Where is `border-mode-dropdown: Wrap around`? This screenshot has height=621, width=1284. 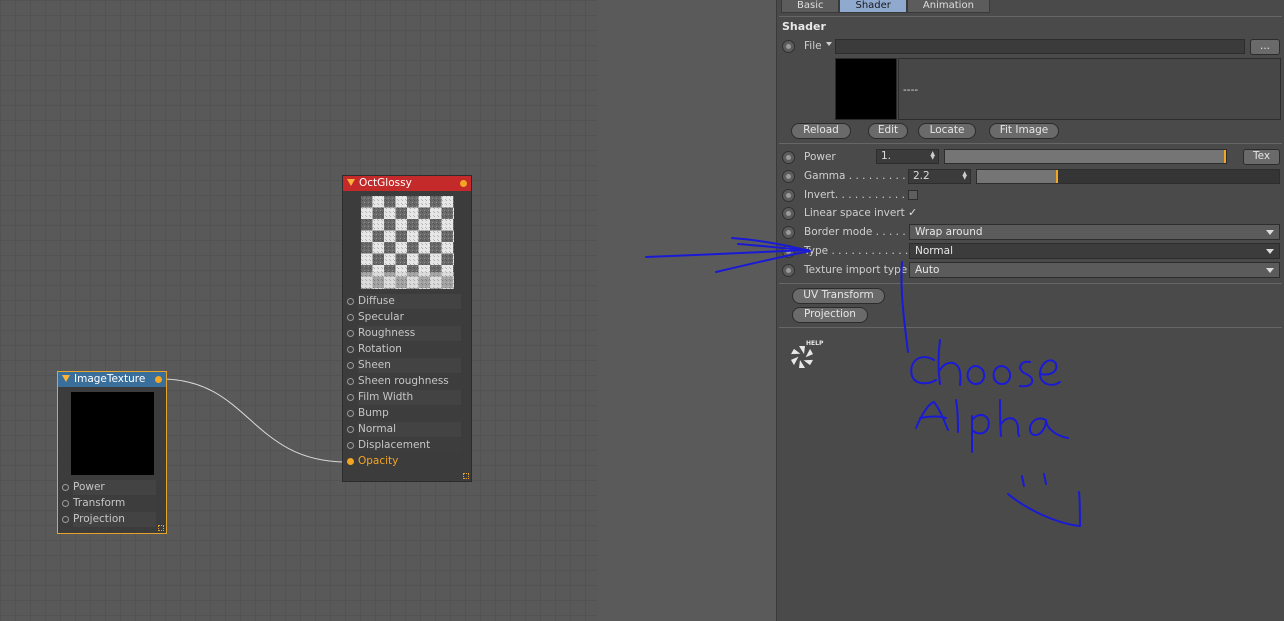 border-mode-dropdown: Wrap around is located at coordinates (1094, 232).